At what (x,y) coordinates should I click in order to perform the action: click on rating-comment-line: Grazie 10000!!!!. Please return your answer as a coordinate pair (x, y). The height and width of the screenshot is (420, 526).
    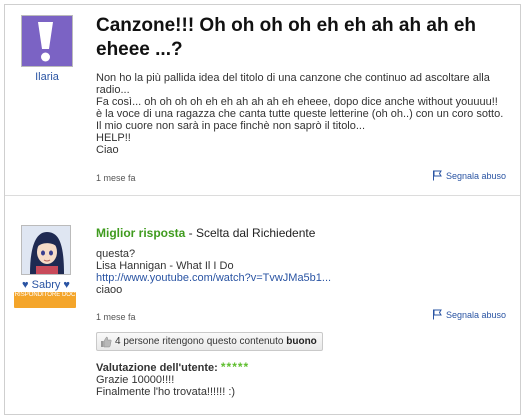
    Looking at the image, I should click on (135, 380).